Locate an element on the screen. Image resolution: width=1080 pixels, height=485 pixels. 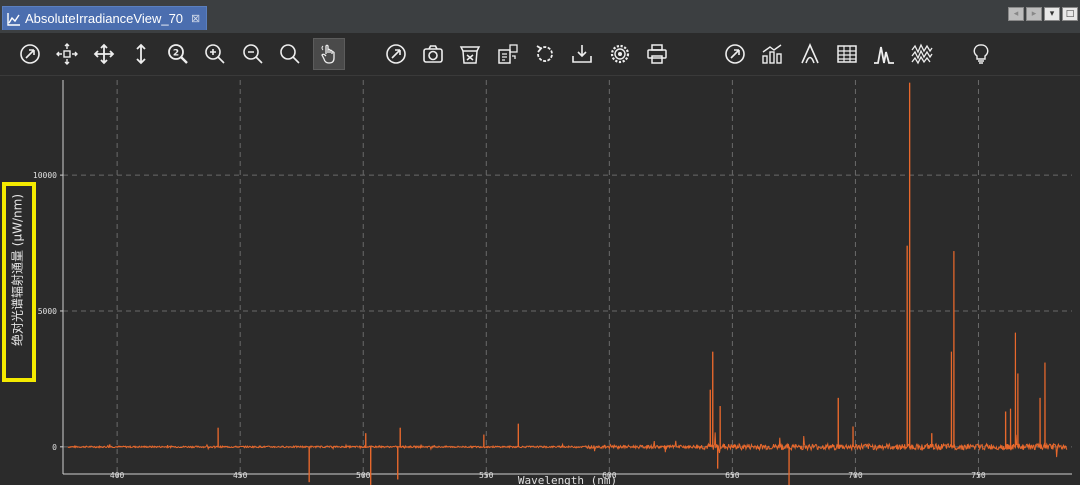
bar-chart-icon is located at coordinates (772, 54).